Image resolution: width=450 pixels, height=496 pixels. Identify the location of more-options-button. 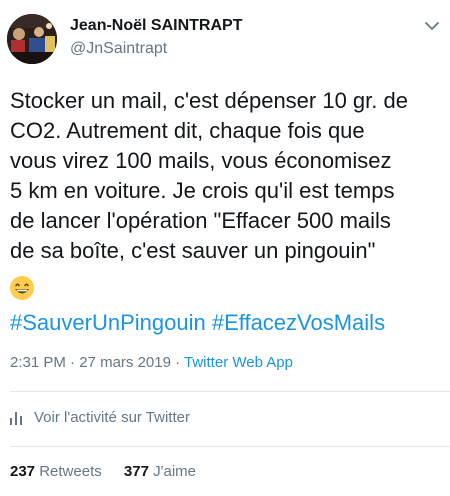
(432, 26).